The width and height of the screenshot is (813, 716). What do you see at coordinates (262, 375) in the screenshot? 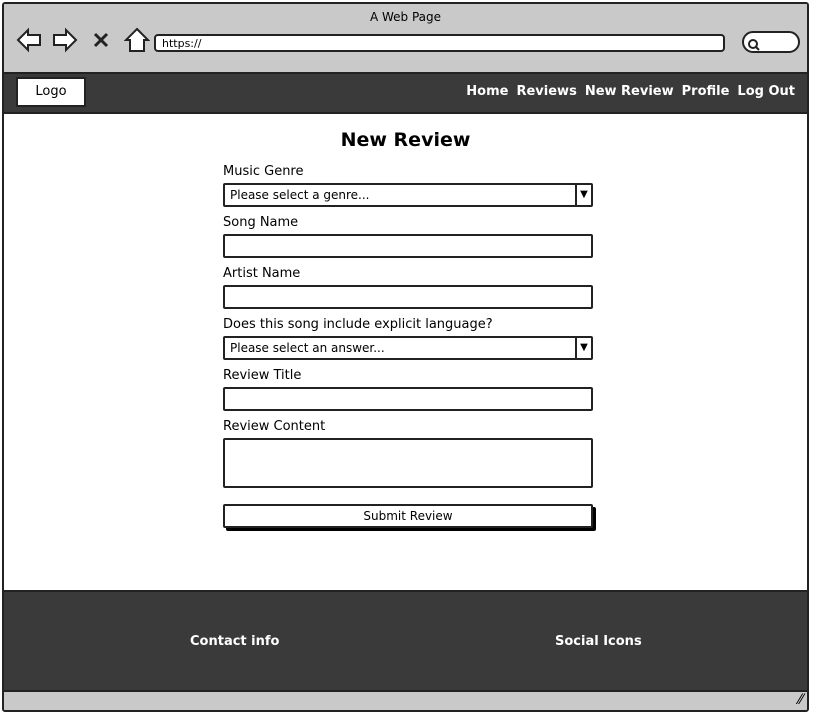
I see `review-title-label: Review Title` at bounding box center [262, 375].